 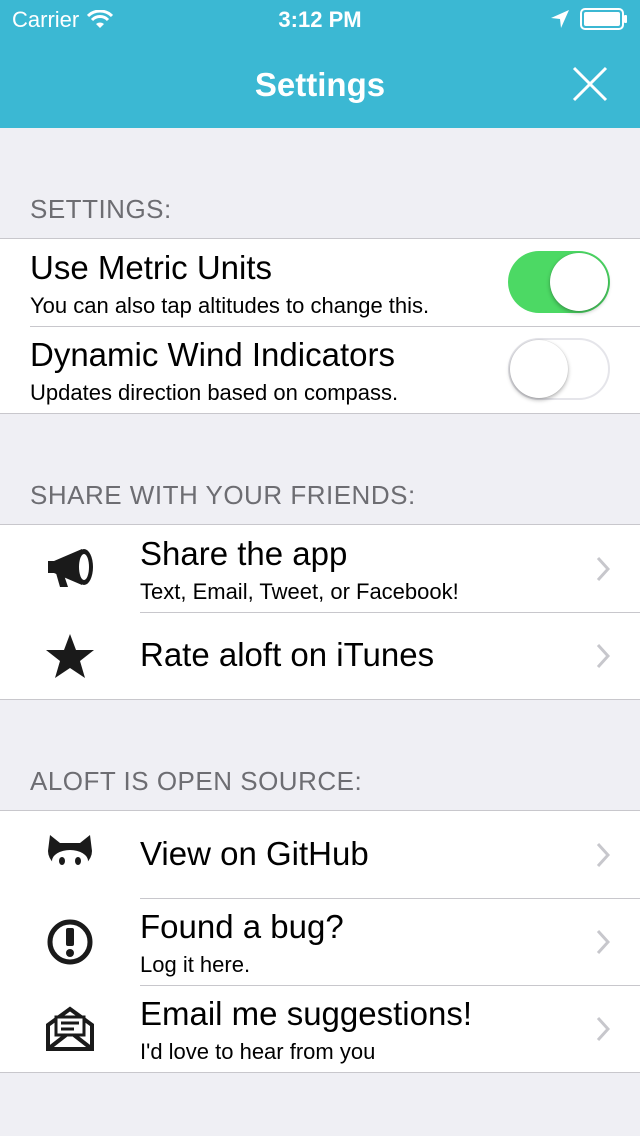 What do you see at coordinates (590, 84) in the screenshot?
I see `close-icon` at bounding box center [590, 84].